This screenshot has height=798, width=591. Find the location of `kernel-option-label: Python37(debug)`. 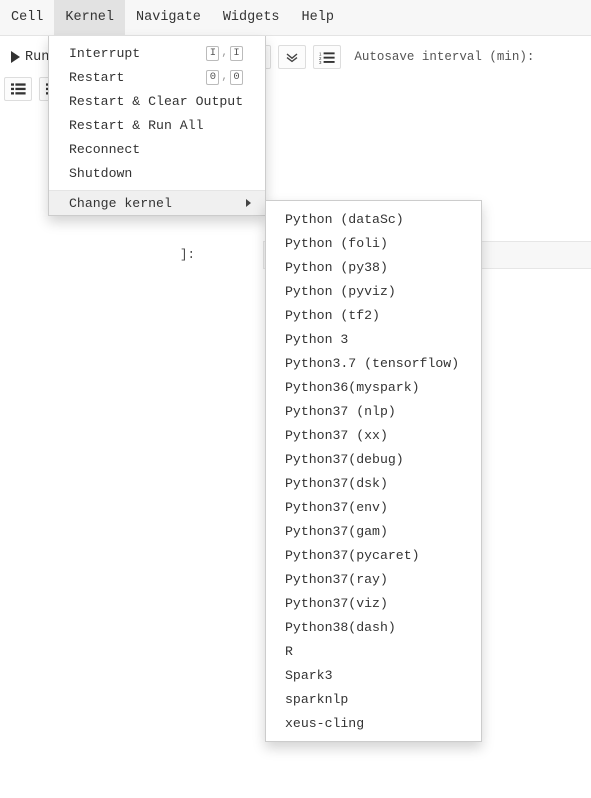

kernel-option-label: Python37(debug) is located at coordinates (344, 459).